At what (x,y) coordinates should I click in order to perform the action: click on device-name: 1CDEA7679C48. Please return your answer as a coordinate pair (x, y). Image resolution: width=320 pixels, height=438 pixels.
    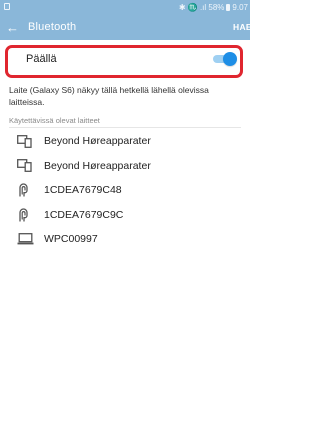
    Looking at the image, I should click on (83, 190).